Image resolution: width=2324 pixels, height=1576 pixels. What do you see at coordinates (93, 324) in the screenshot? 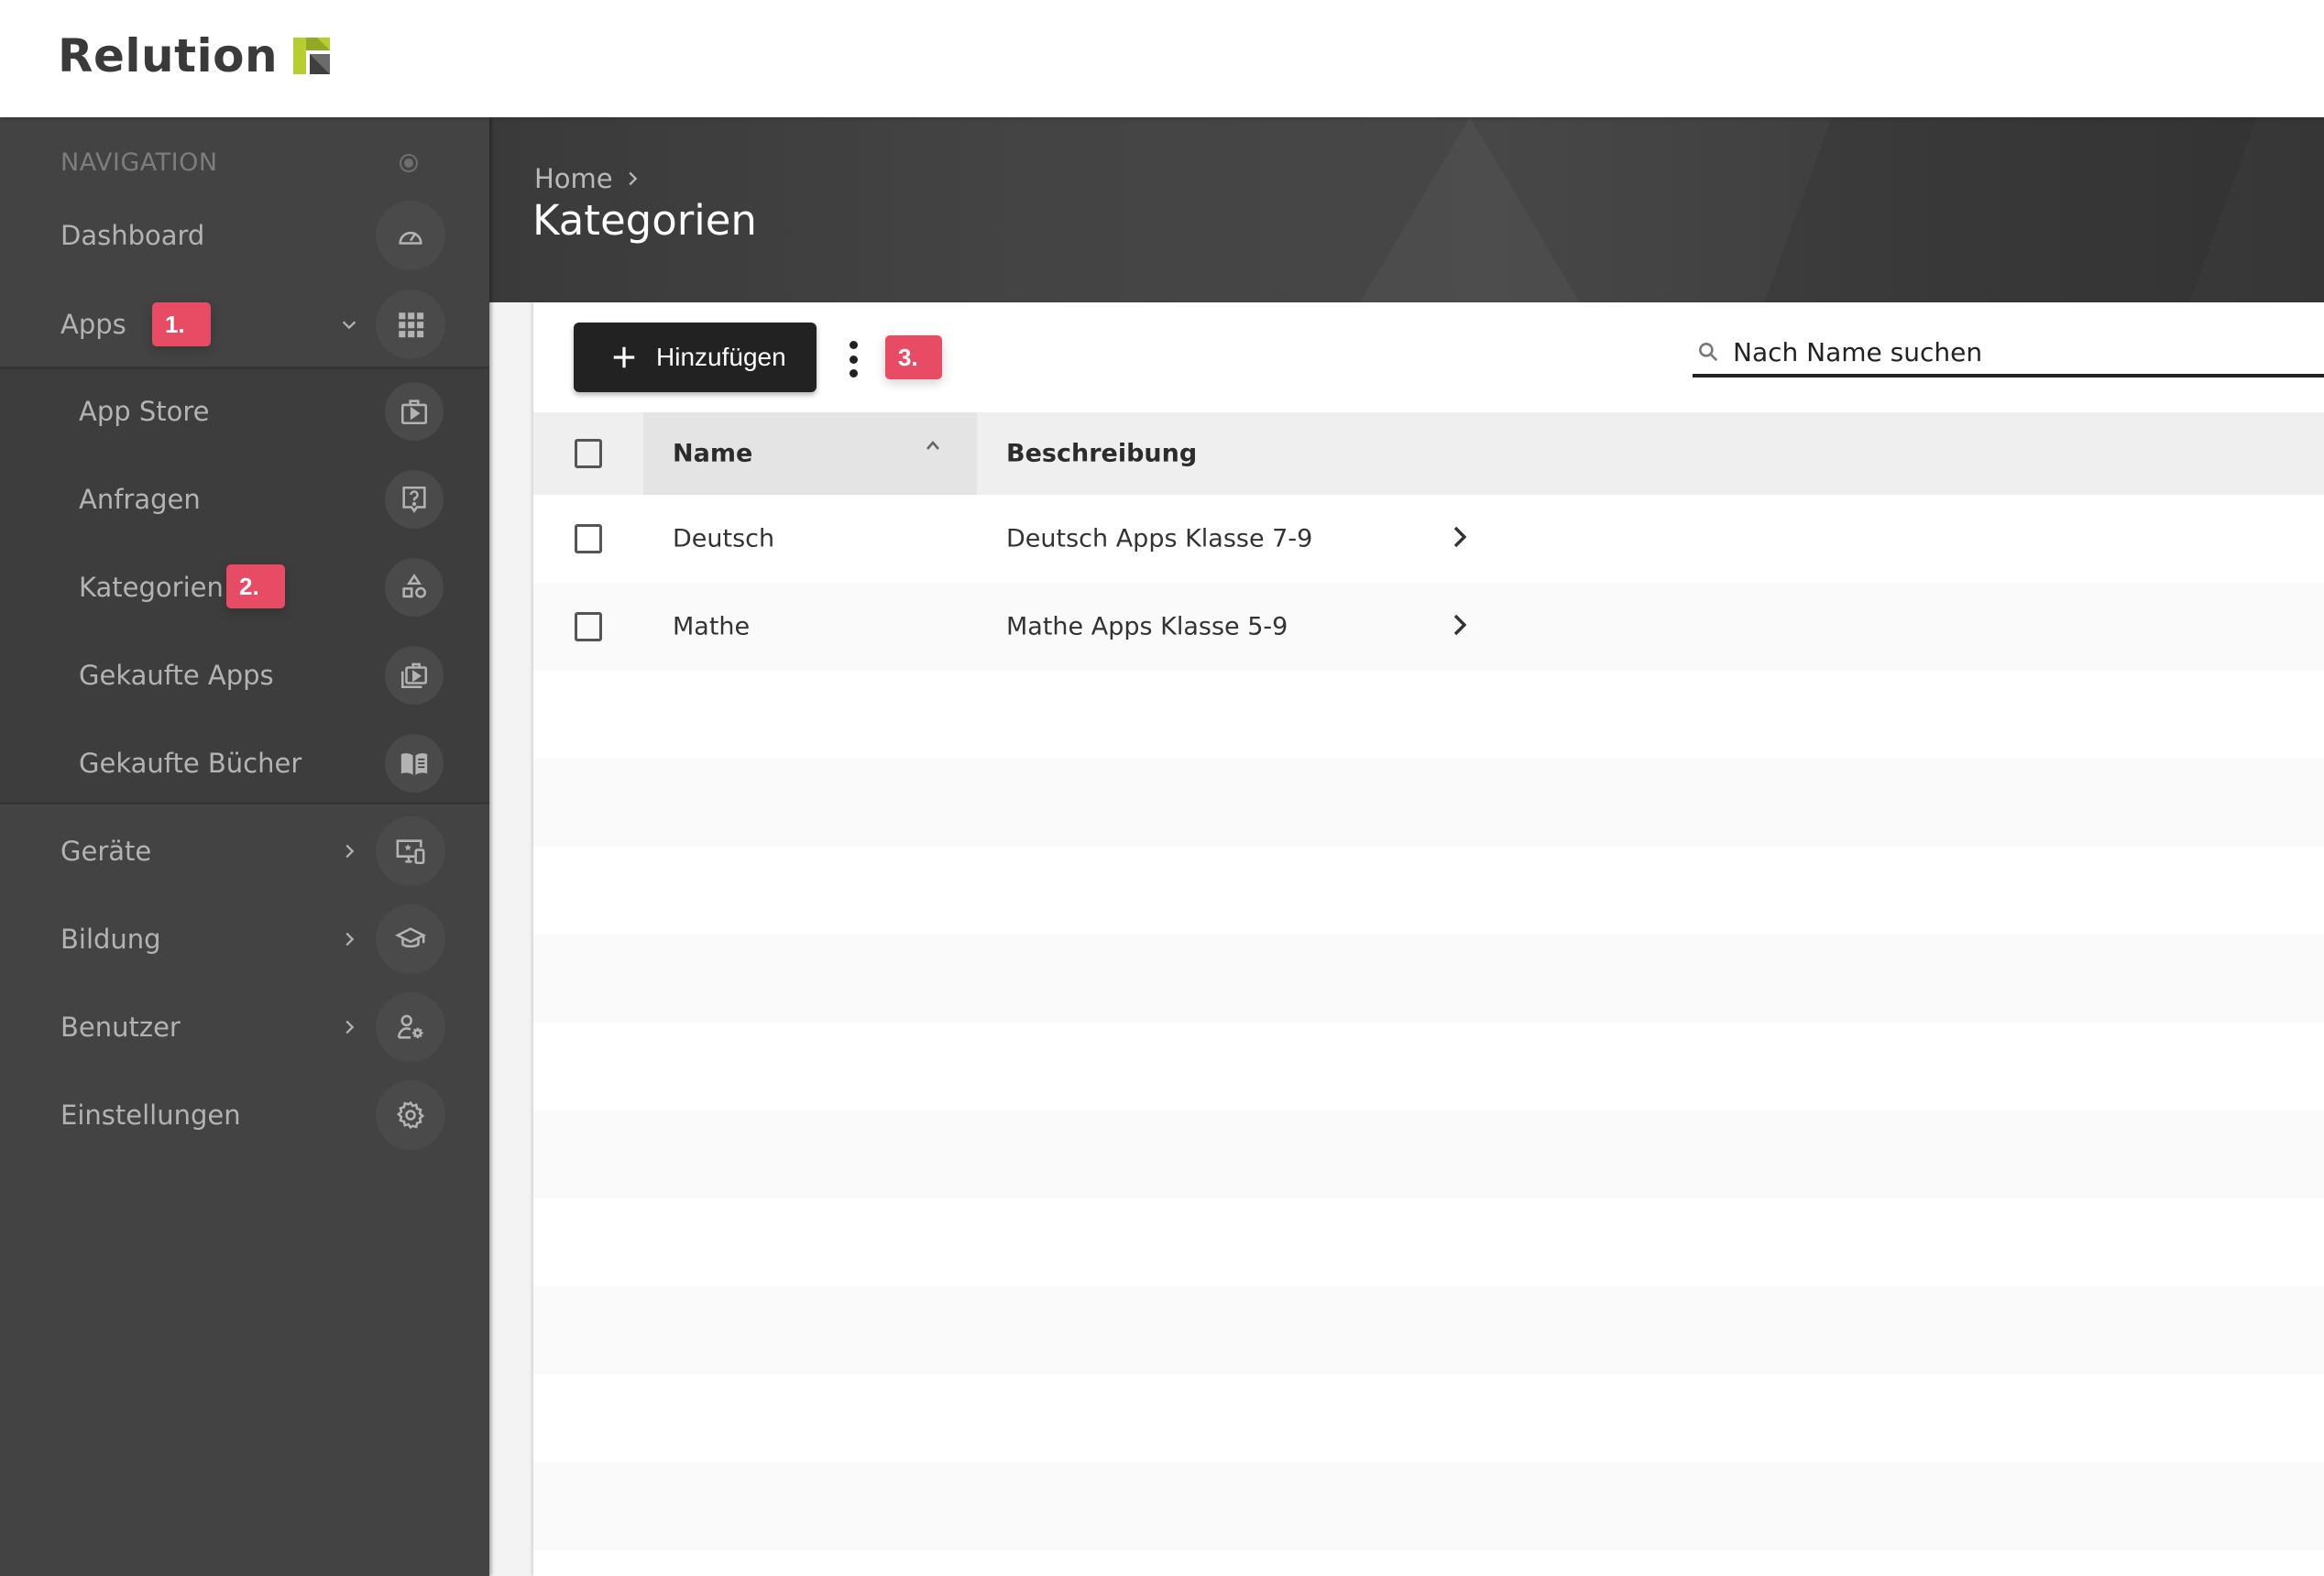
I see `sidebar-item-label: Apps` at bounding box center [93, 324].